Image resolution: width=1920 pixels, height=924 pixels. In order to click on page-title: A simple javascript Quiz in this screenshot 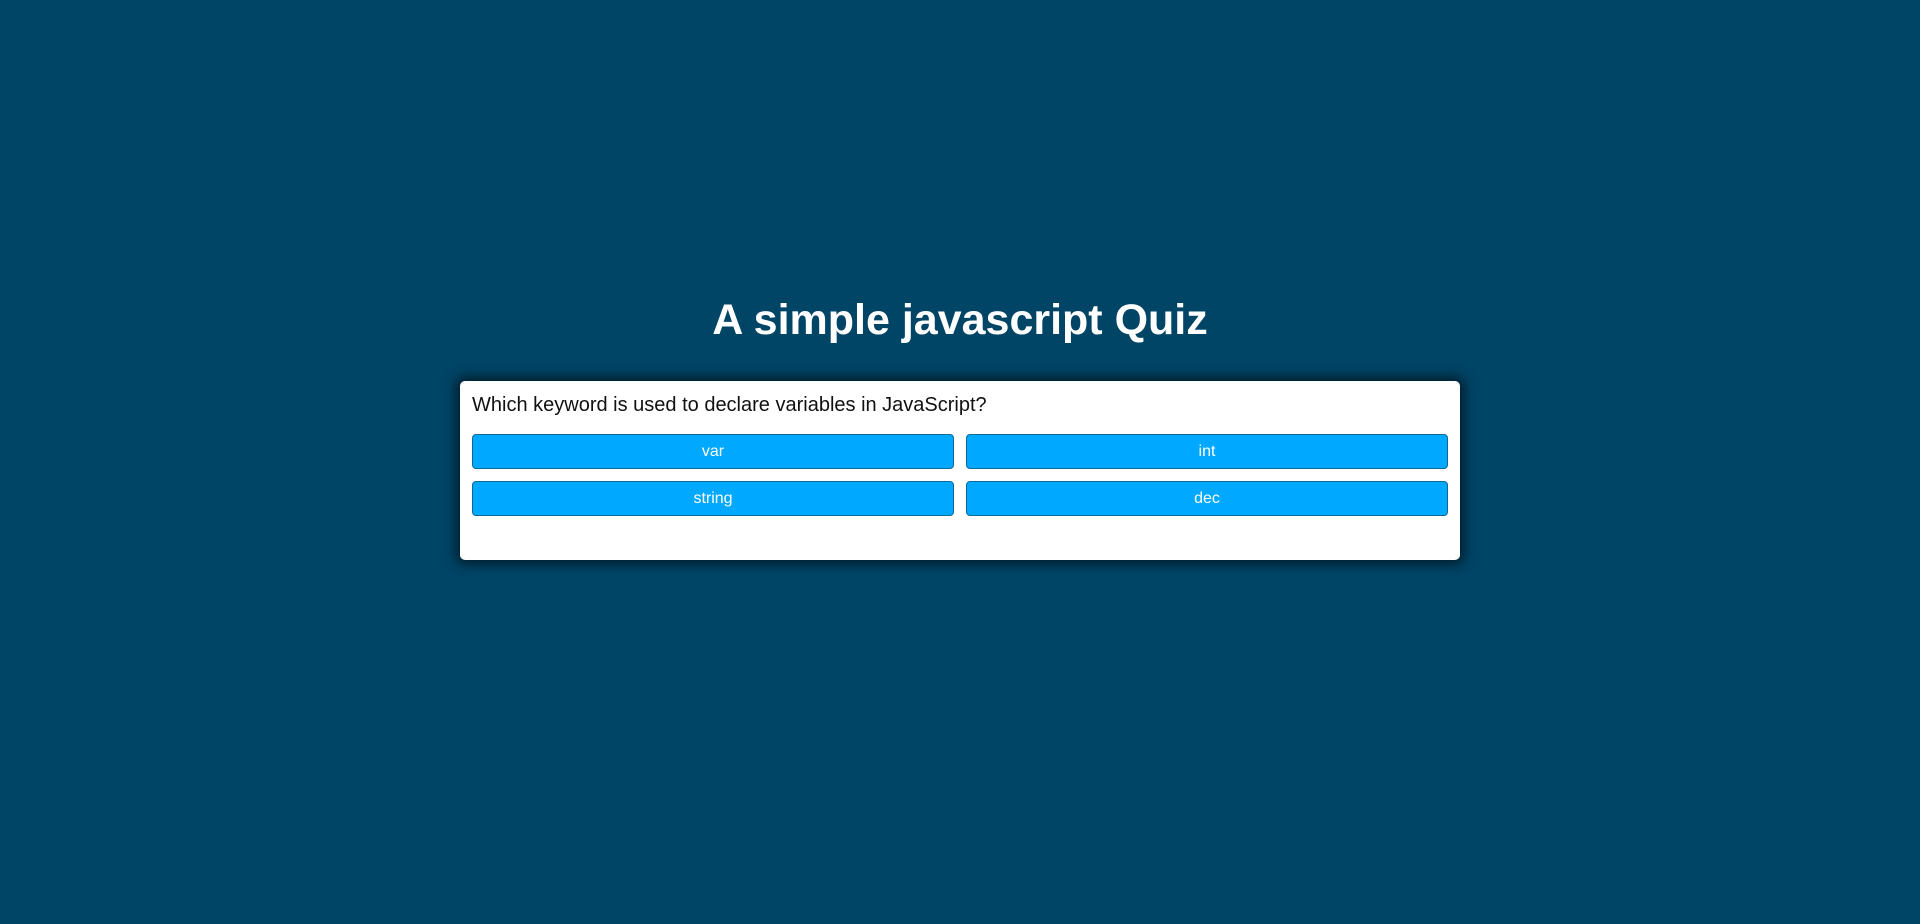, I will do `click(960, 320)`.